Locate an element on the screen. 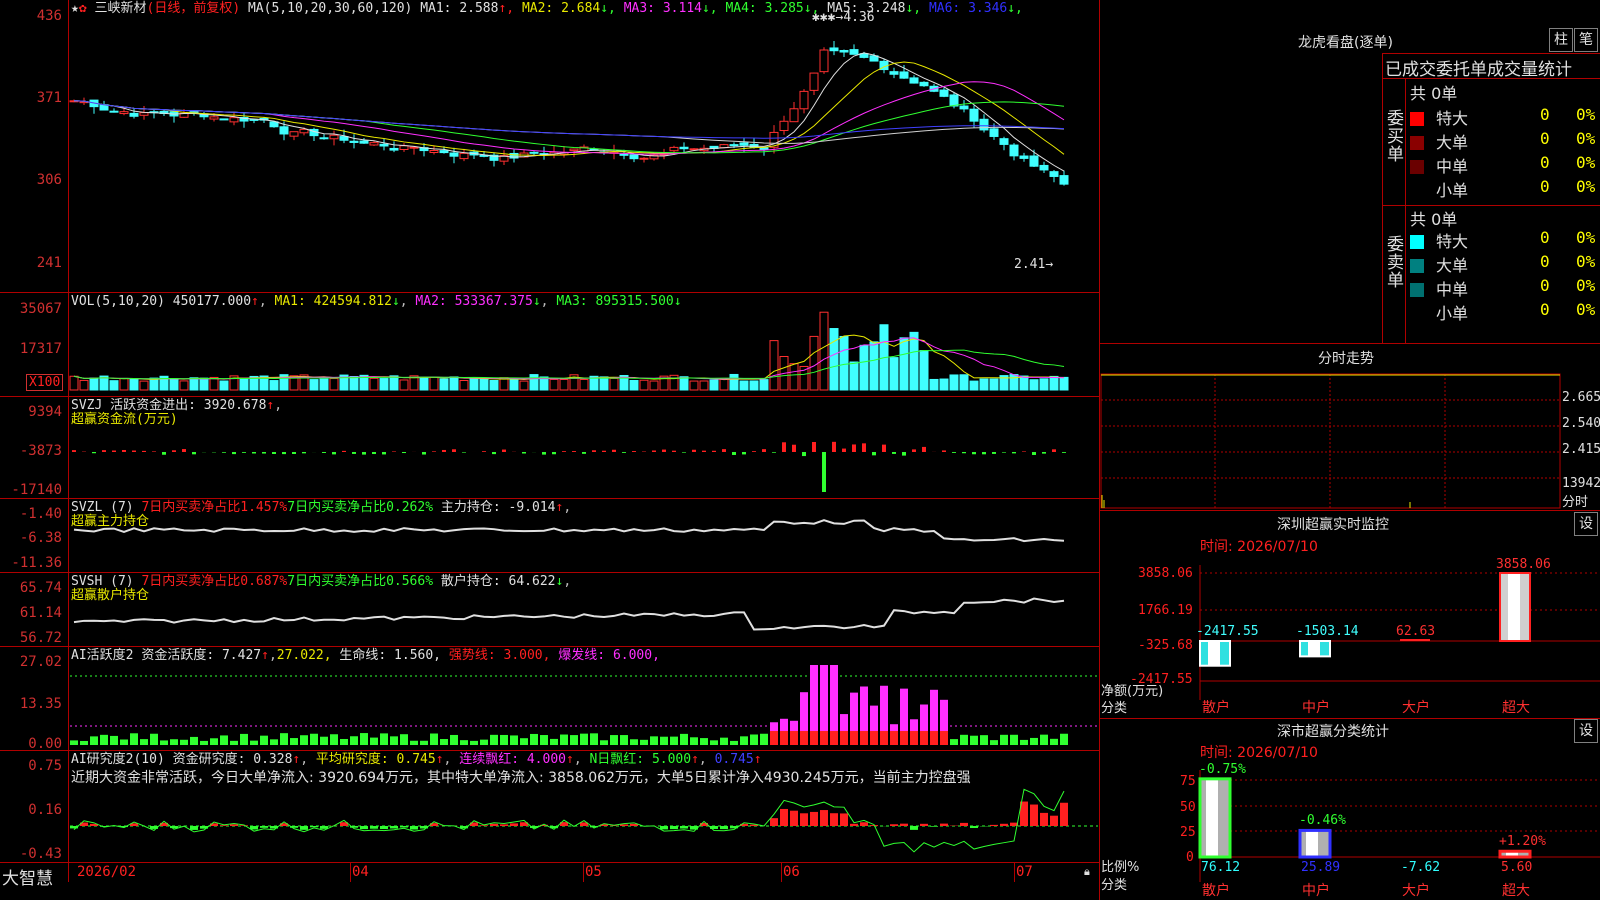 This screenshot has width=1600, height=900. stat-category: 中户 is located at coordinates (1316, 891).